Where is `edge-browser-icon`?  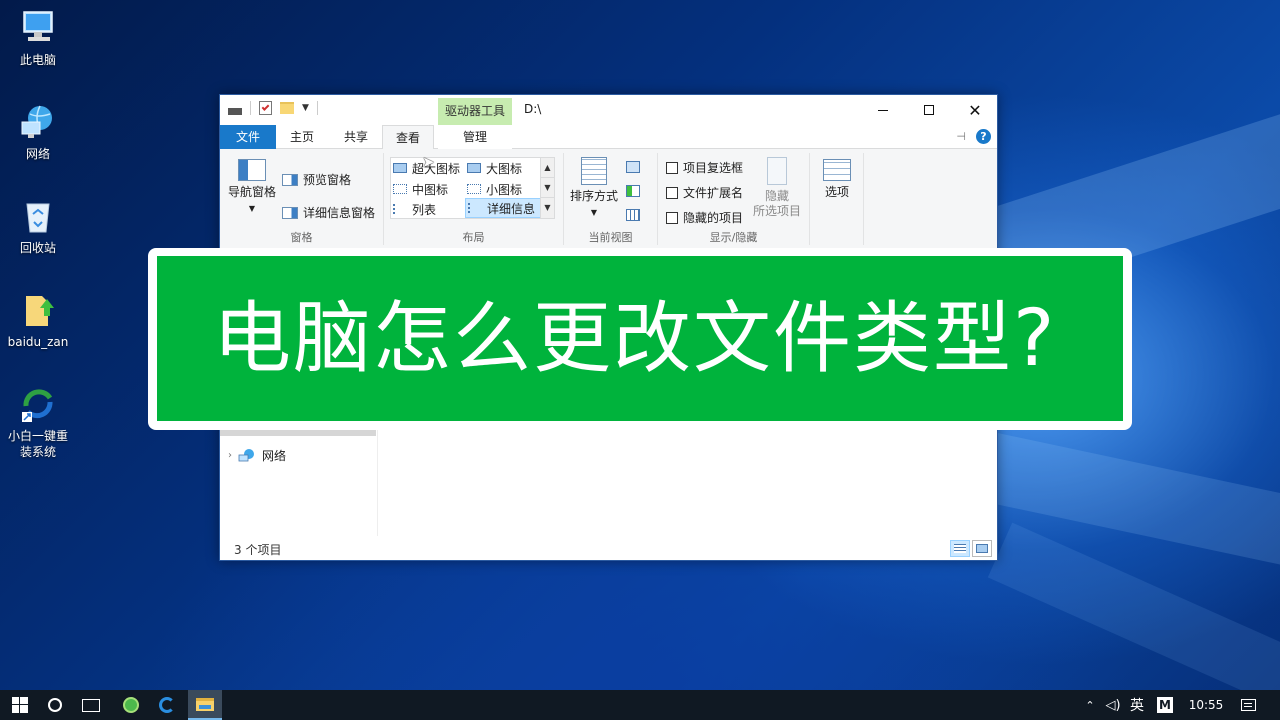
edge-browser-icon is located at coordinates (167, 705).